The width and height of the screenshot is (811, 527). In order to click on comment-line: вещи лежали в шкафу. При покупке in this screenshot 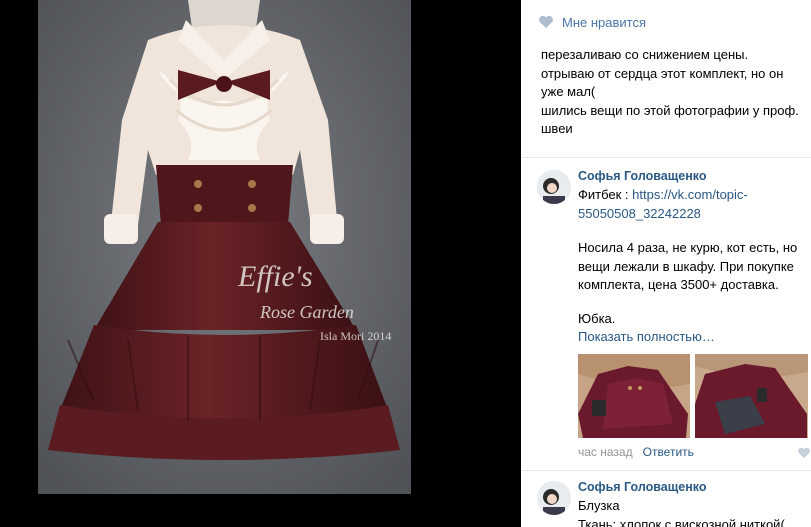, I will do `click(686, 266)`.